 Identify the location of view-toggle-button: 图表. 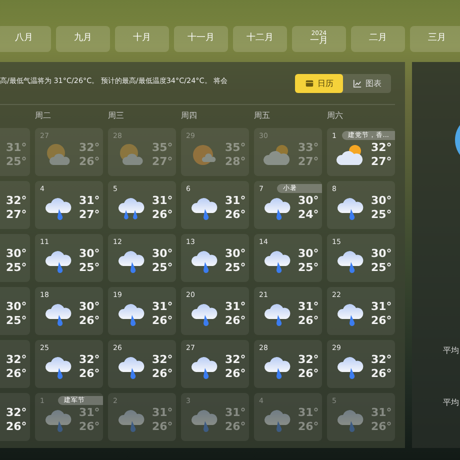
(367, 83).